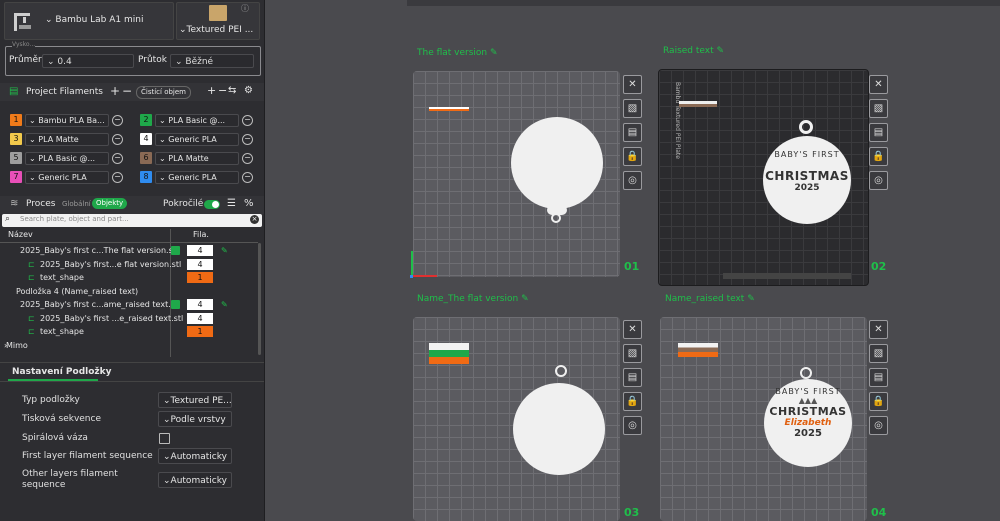 This screenshot has height=521, width=1000. What do you see at coordinates (16, 177) in the screenshot?
I see `filament-color-swatch: 7` at bounding box center [16, 177].